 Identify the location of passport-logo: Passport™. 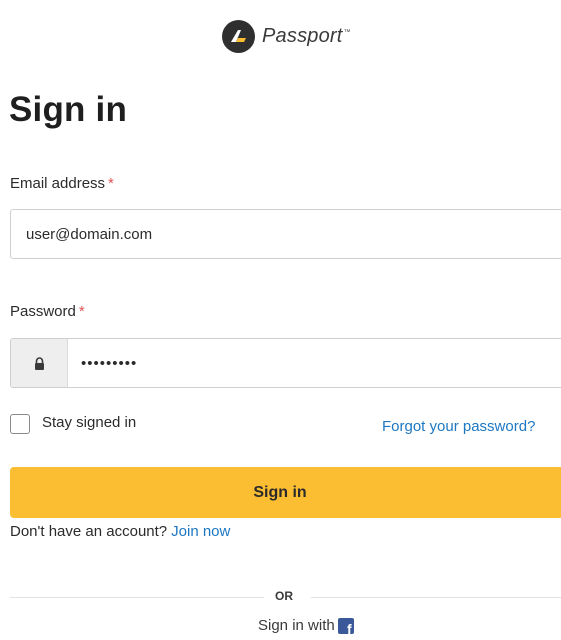
(286, 36).